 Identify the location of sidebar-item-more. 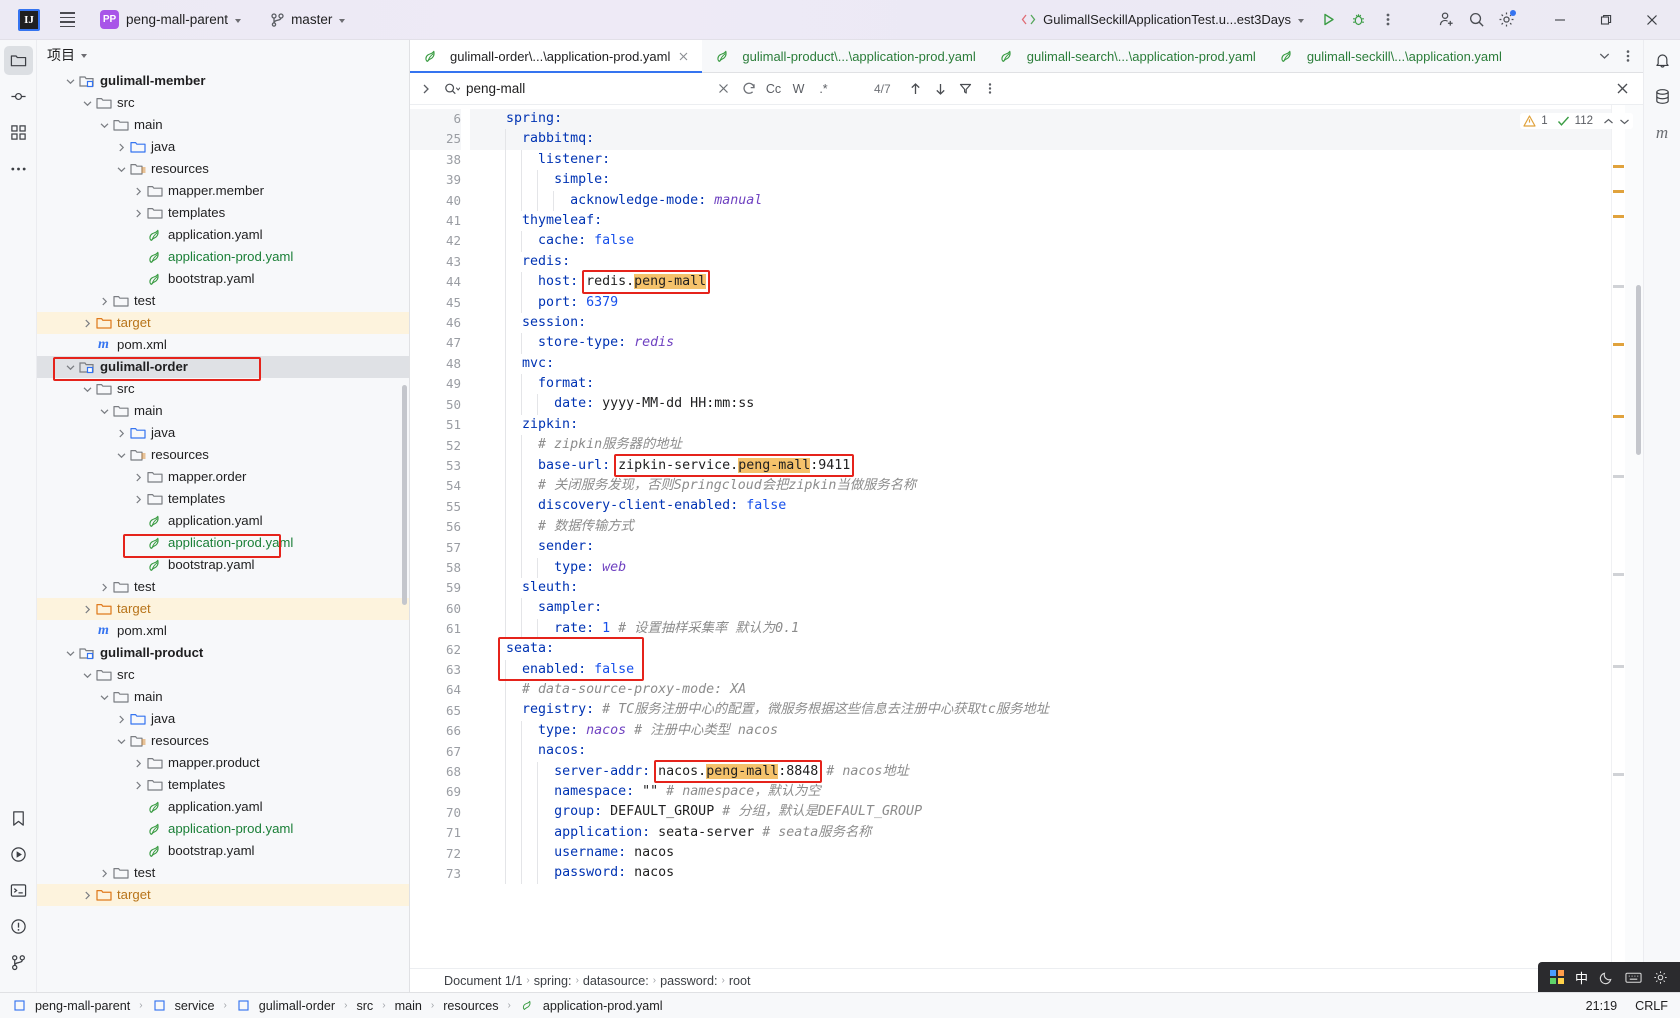
(18, 168).